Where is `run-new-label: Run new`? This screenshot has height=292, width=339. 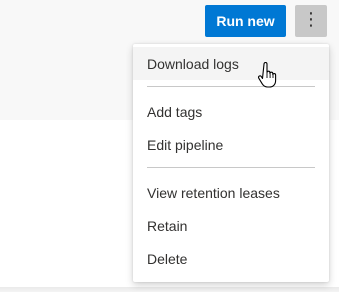 run-new-label: Run new is located at coordinates (245, 21).